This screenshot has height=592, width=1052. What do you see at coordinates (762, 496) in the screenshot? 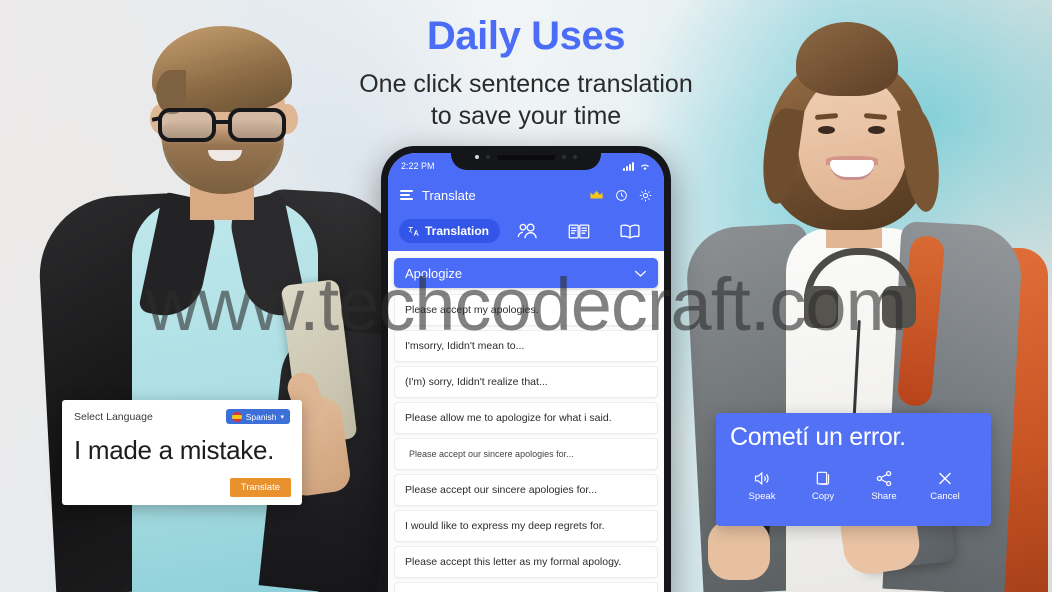
I see `speak-label: Speak` at bounding box center [762, 496].